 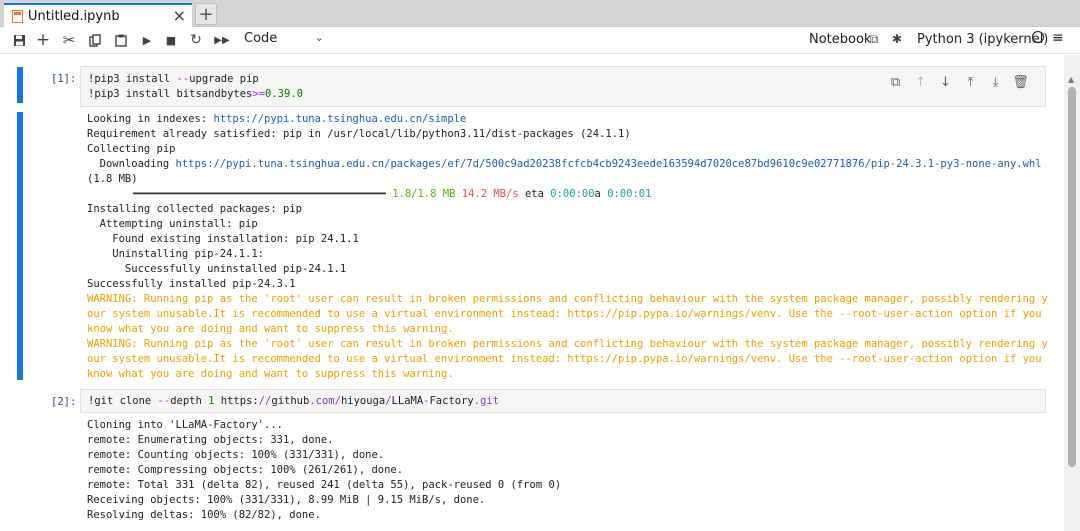 I want to click on output-line: Resolving deltas: 100% (82/82), done., so click(x=204, y=515).